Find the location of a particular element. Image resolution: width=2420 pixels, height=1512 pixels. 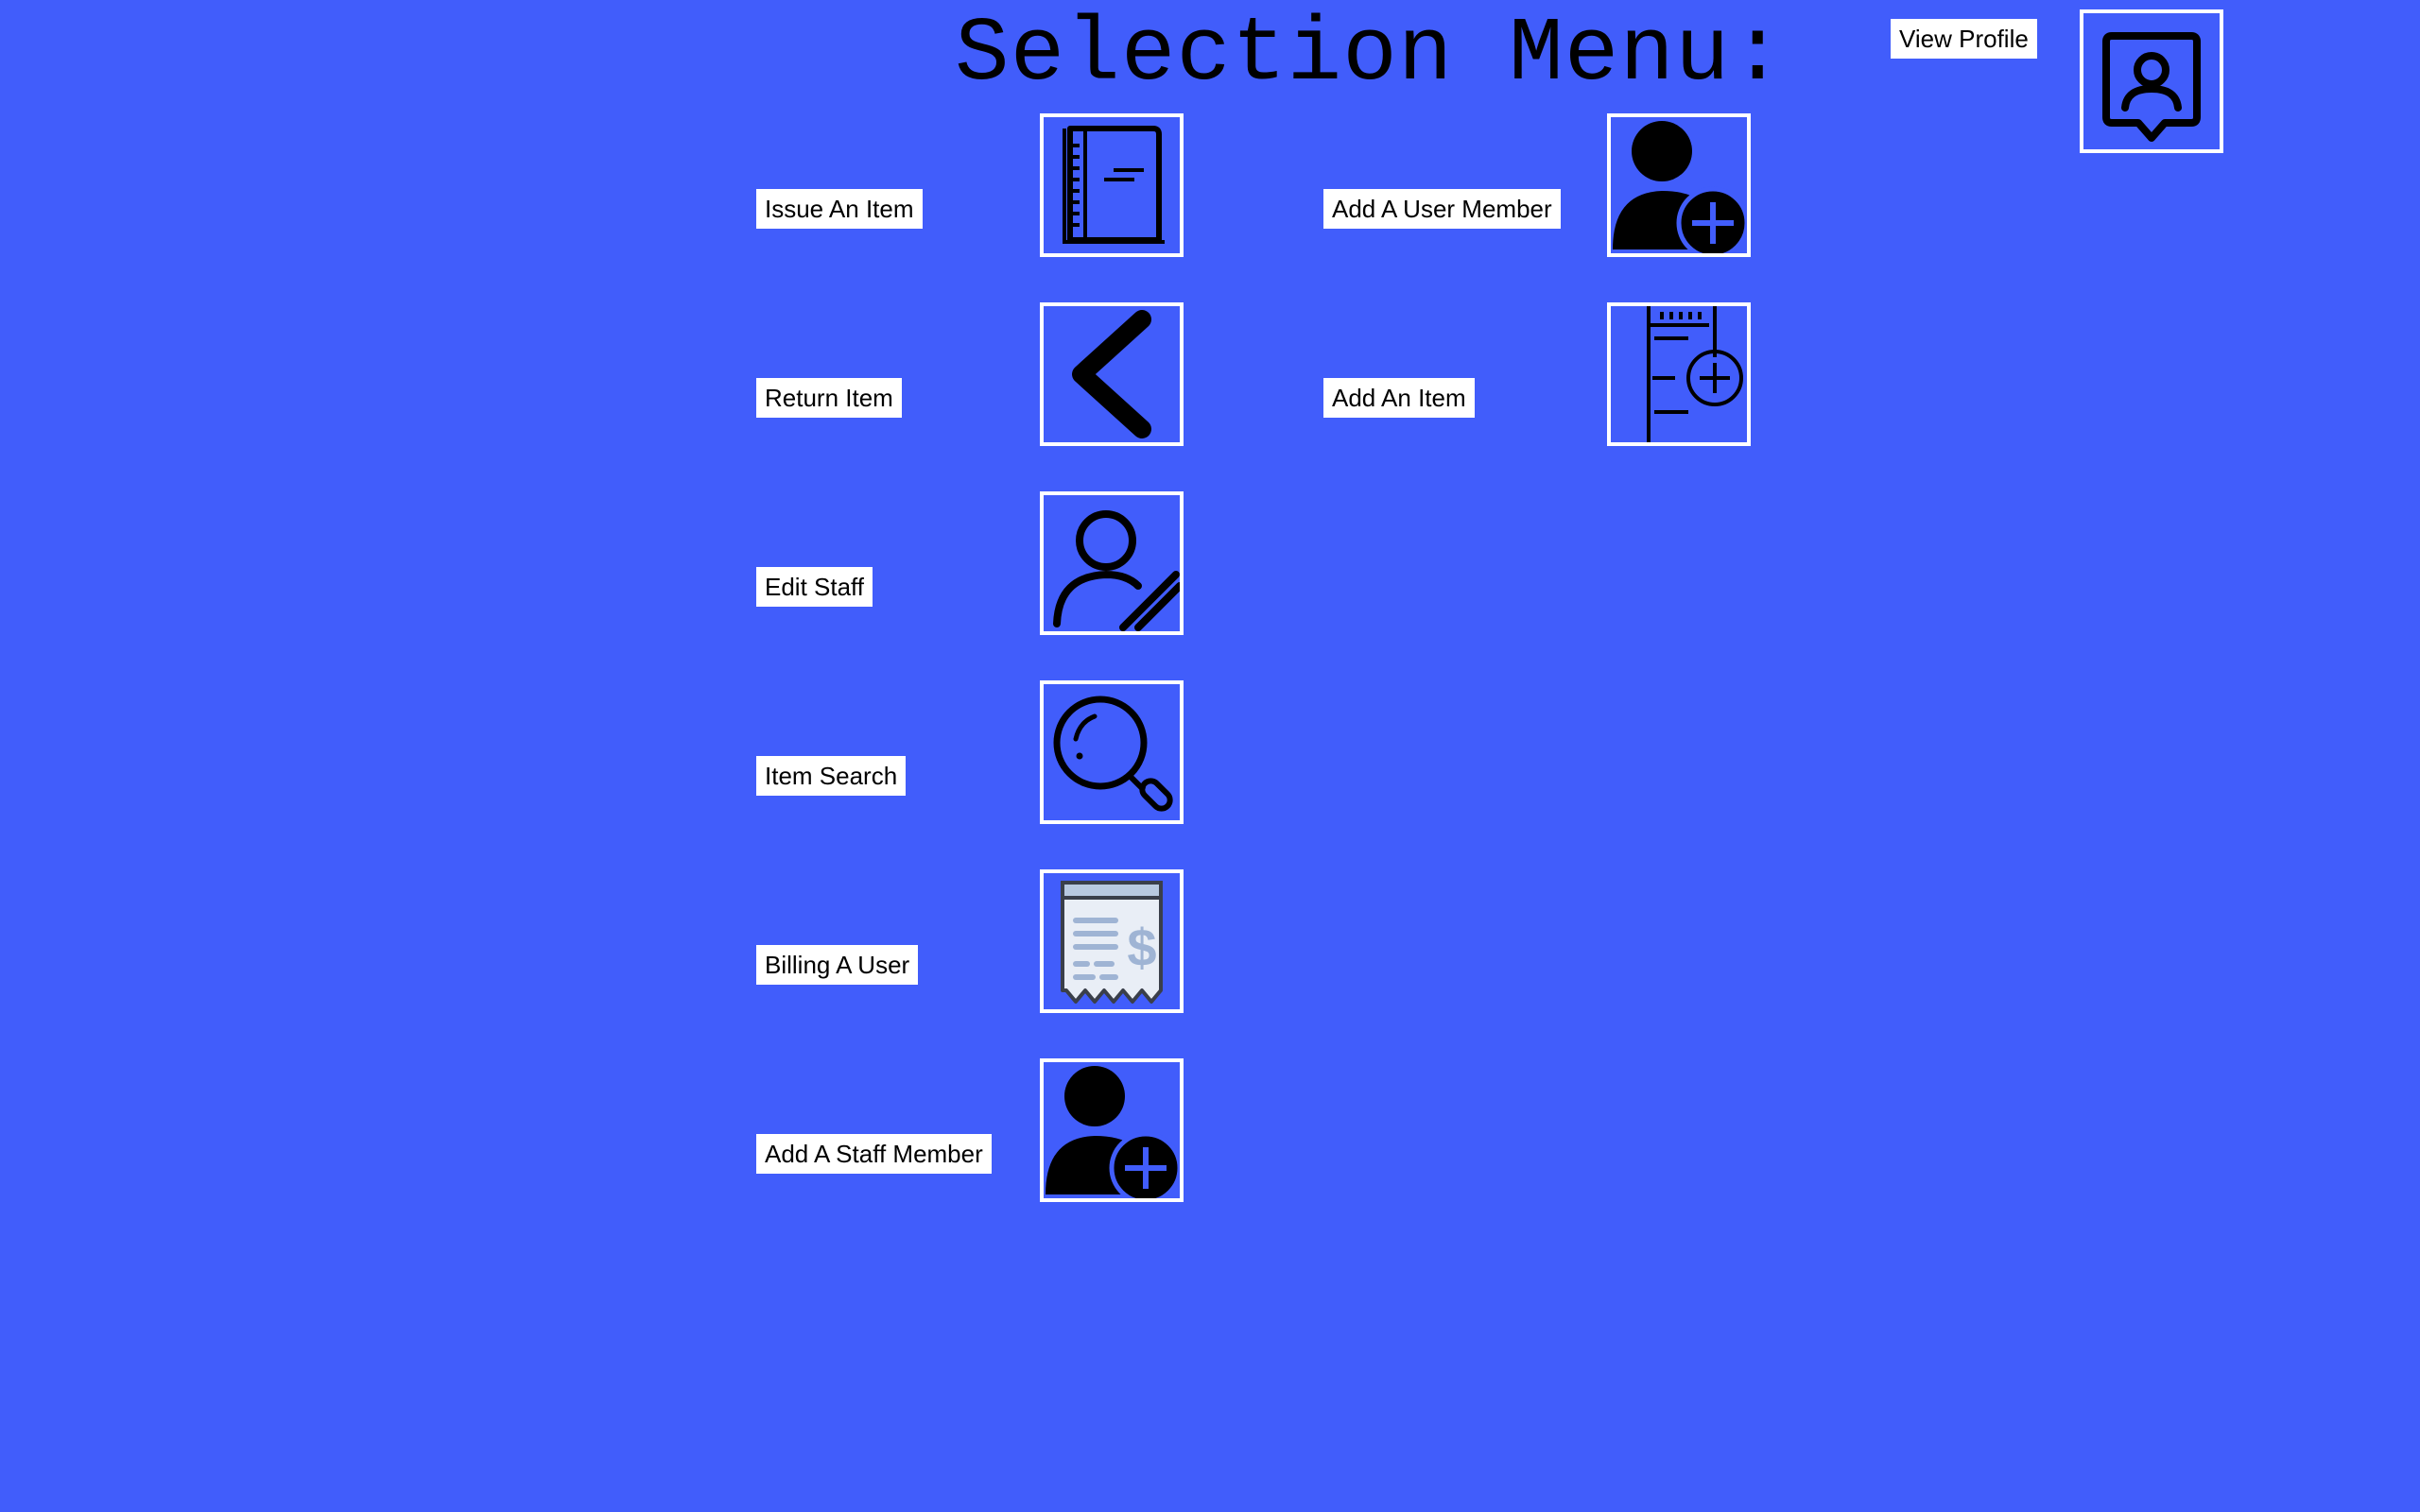

user-edit-icon is located at coordinates (1117, 570).